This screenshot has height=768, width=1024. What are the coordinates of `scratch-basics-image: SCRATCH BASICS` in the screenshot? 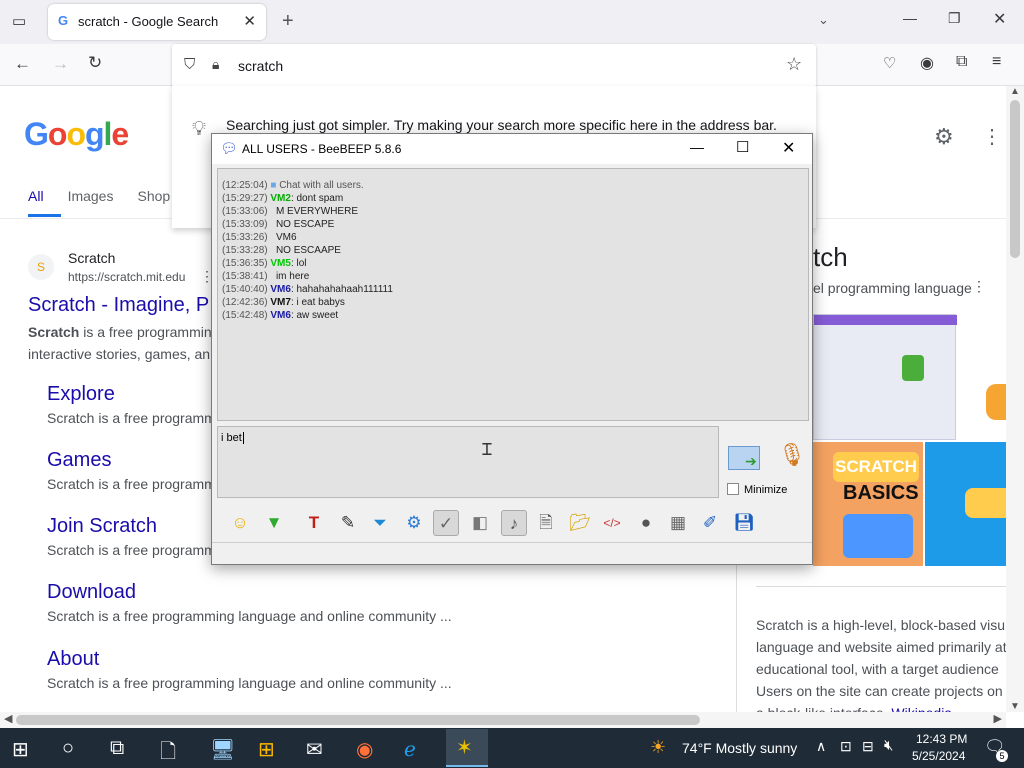 It's located at (868, 504).